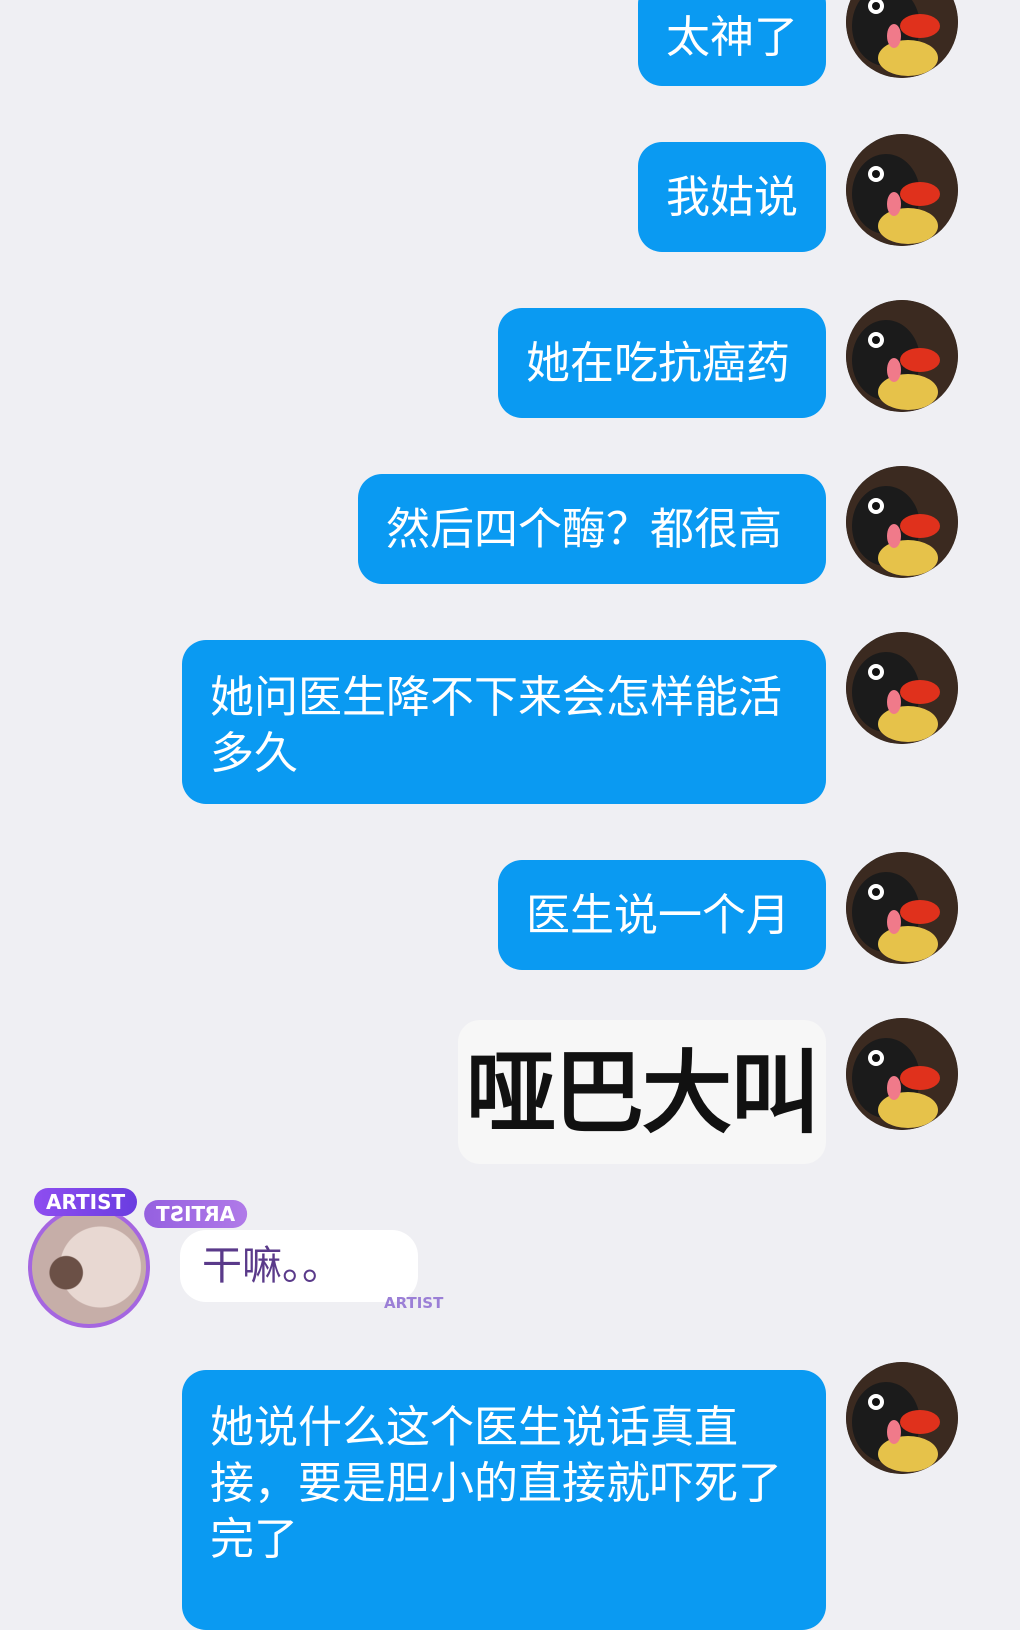 This screenshot has height=1630, width=1020. I want to click on outgoing-message-bubble: 太神了, so click(732, 43).